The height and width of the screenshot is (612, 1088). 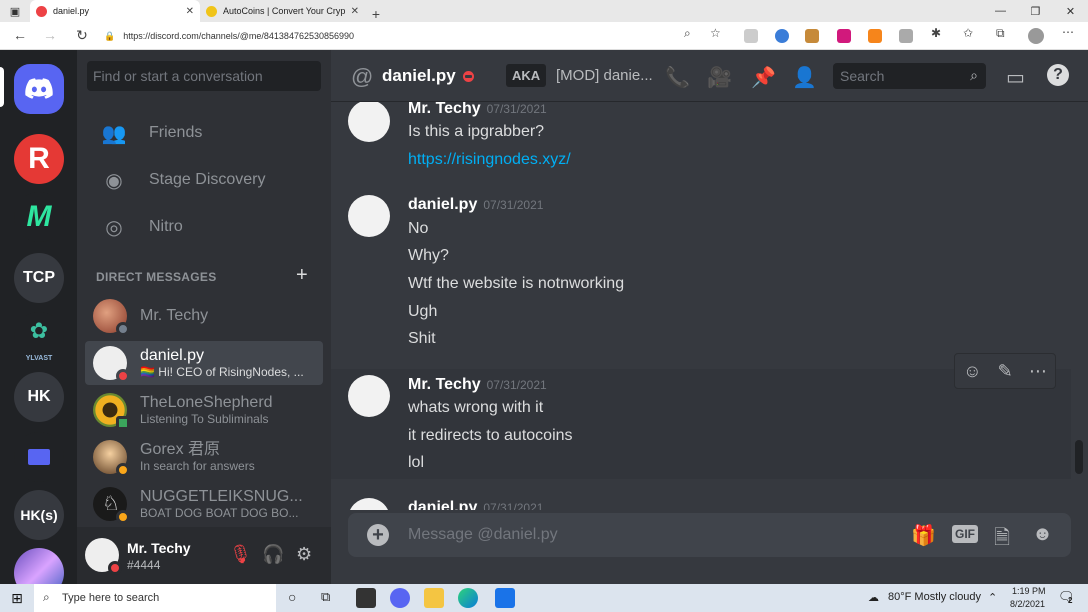 I want to click on nav-nitro: ◎ Nitro, so click(x=204, y=227).